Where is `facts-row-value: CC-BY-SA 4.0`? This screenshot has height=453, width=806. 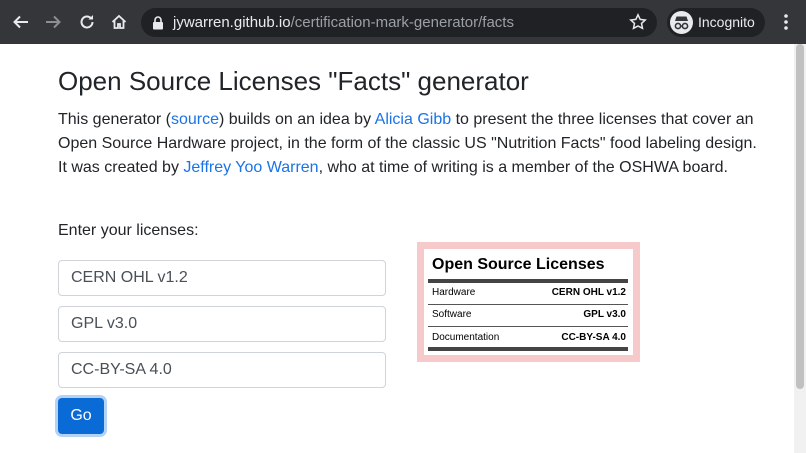
facts-row-value: CC-BY-SA 4.0 is located at coordinates (593, 337).